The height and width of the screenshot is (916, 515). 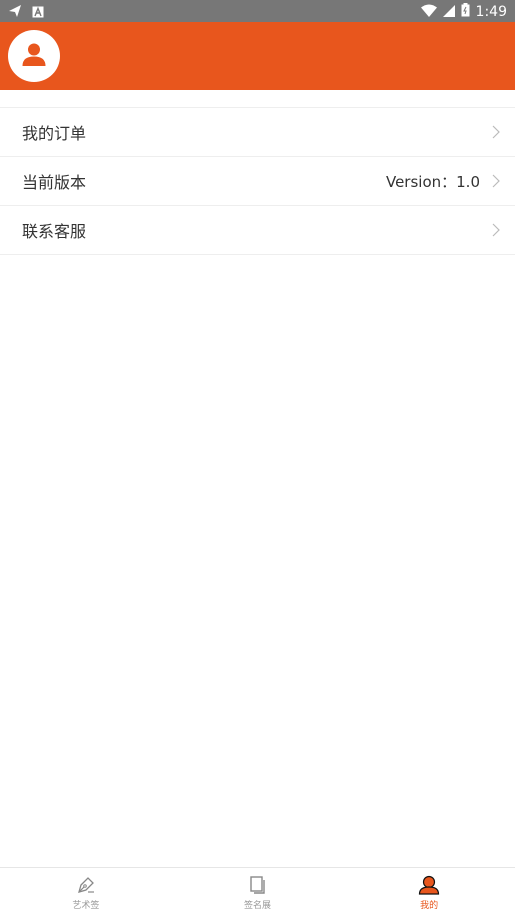 I want to click on tab-label: 签名展, so click(x=258, y=906).